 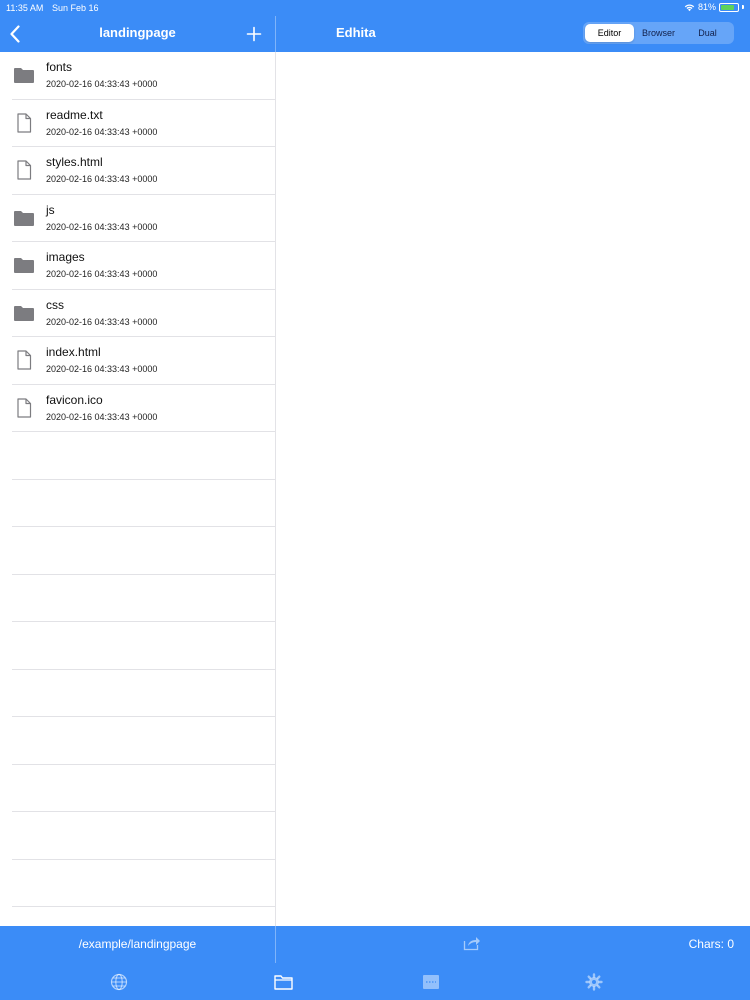 What do you see at coordinates (609, 33) in the screenshot?
I see `segment-editor: Editor` at bounding box center [609, 33].